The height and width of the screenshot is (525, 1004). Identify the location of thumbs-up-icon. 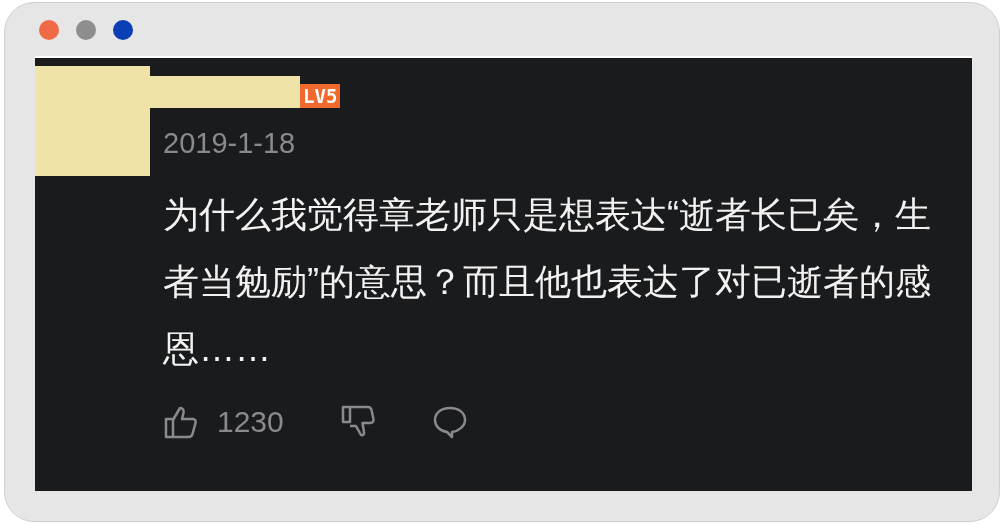
(181, 422).